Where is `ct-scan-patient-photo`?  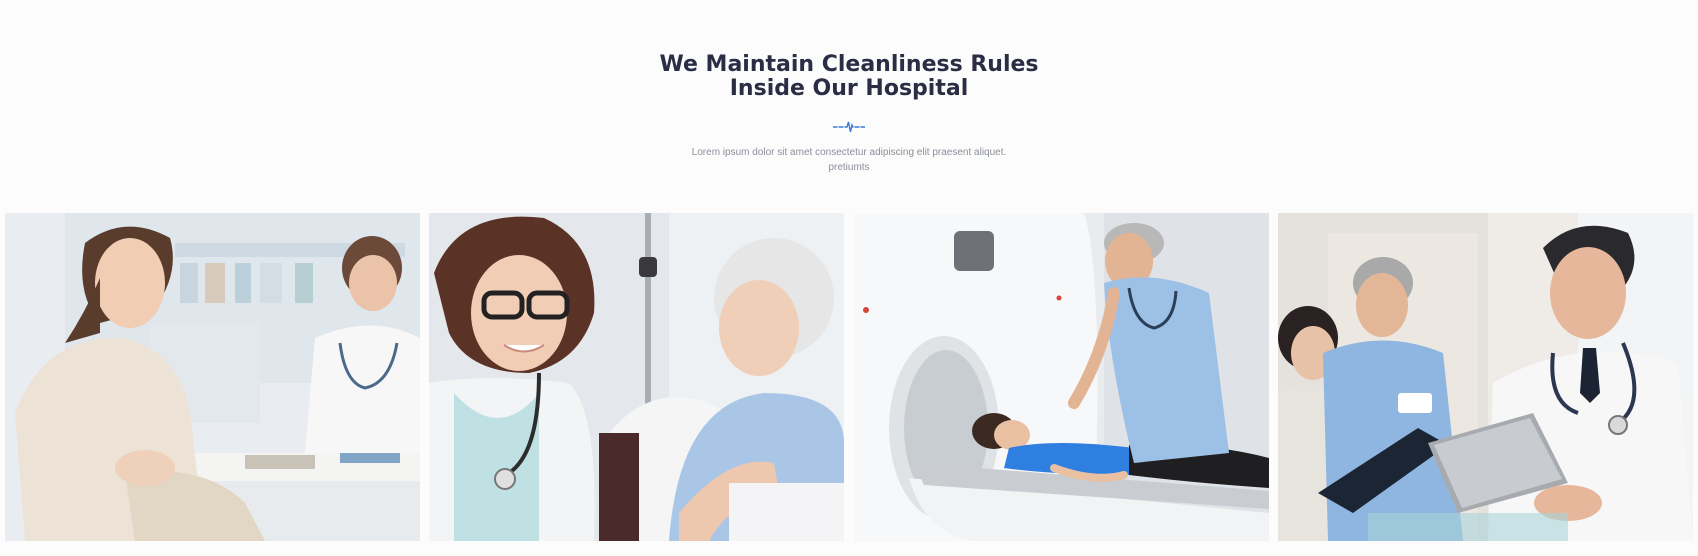
ct-scan-patient-photo is located at coordinates (1061, 377).